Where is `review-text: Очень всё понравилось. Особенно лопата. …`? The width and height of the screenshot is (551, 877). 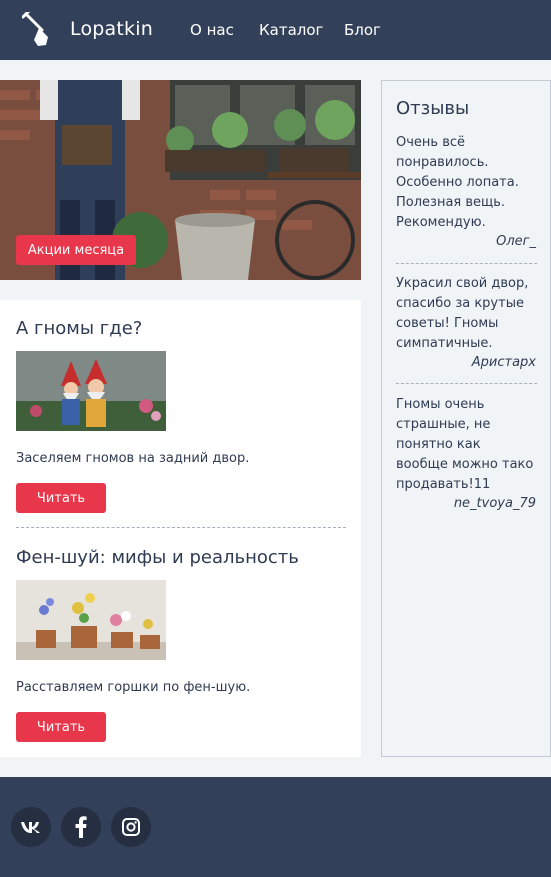
review-text: Очень всё понравилось. Особенно лопата. … is located at coordinates (457, 182).